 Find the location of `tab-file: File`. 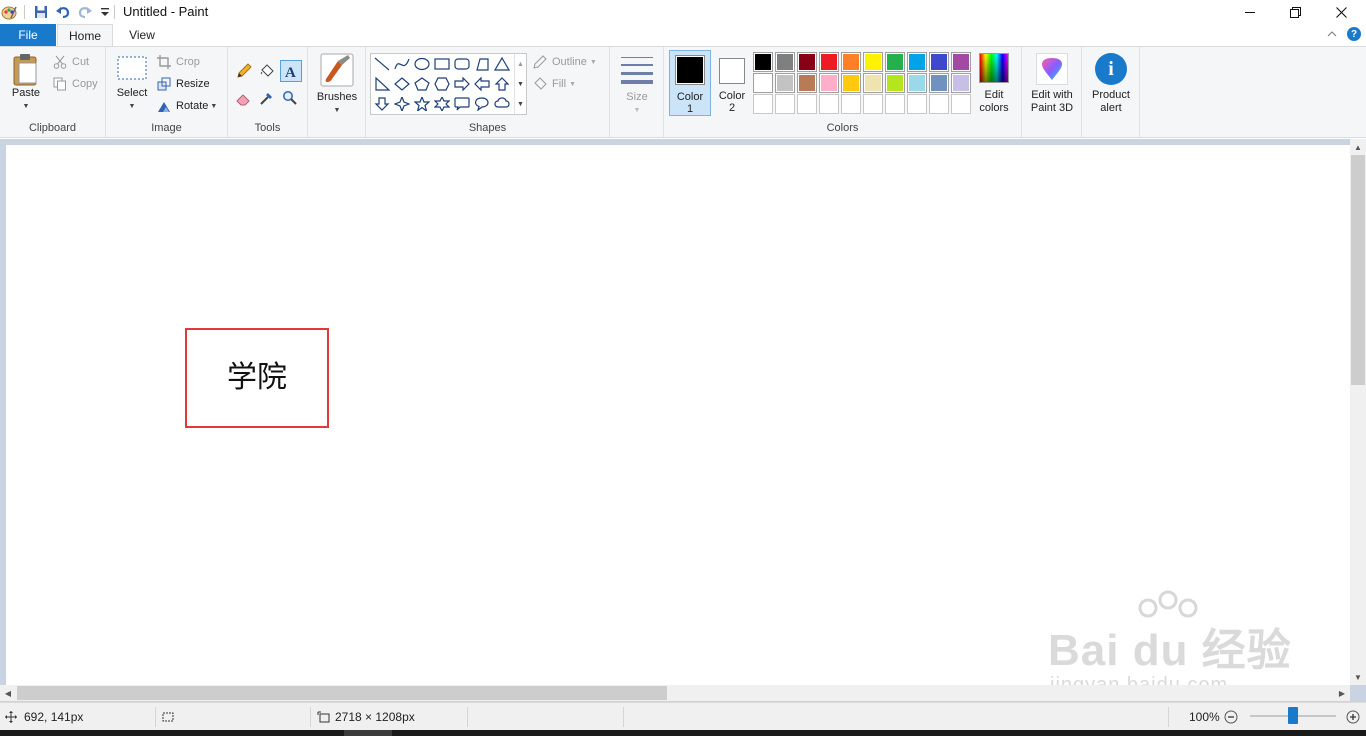

tab-file: File is located at coordinates (28, 35).